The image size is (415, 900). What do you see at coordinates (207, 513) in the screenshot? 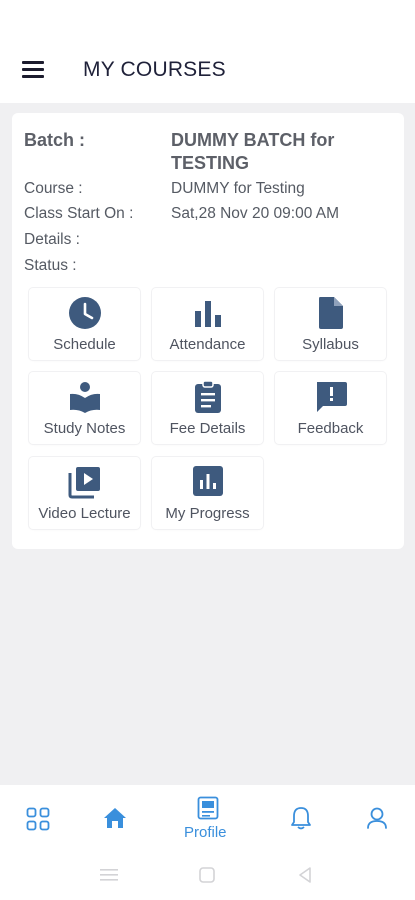
I see `tile-label: My Progress` at bounding box center [207, 513].